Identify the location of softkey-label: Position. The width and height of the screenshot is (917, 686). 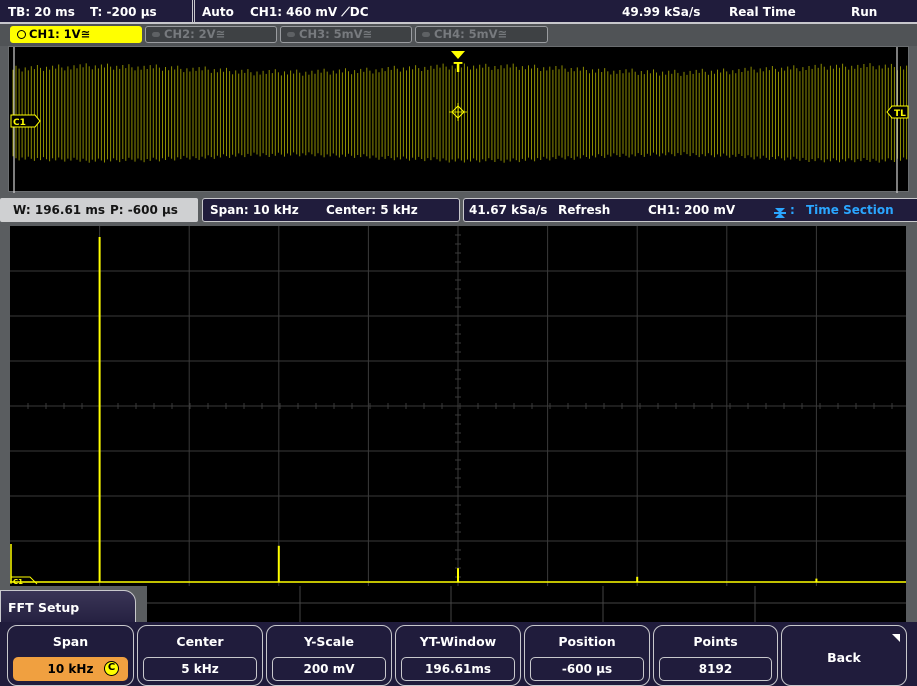
(587, 641).